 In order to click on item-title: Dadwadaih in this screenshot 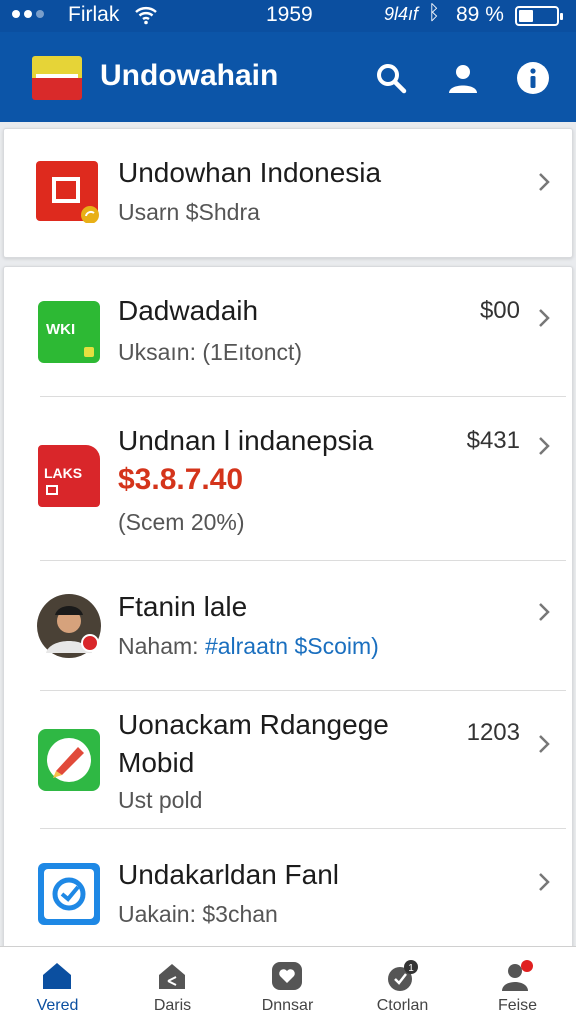, I will do `click(188, 310)`.